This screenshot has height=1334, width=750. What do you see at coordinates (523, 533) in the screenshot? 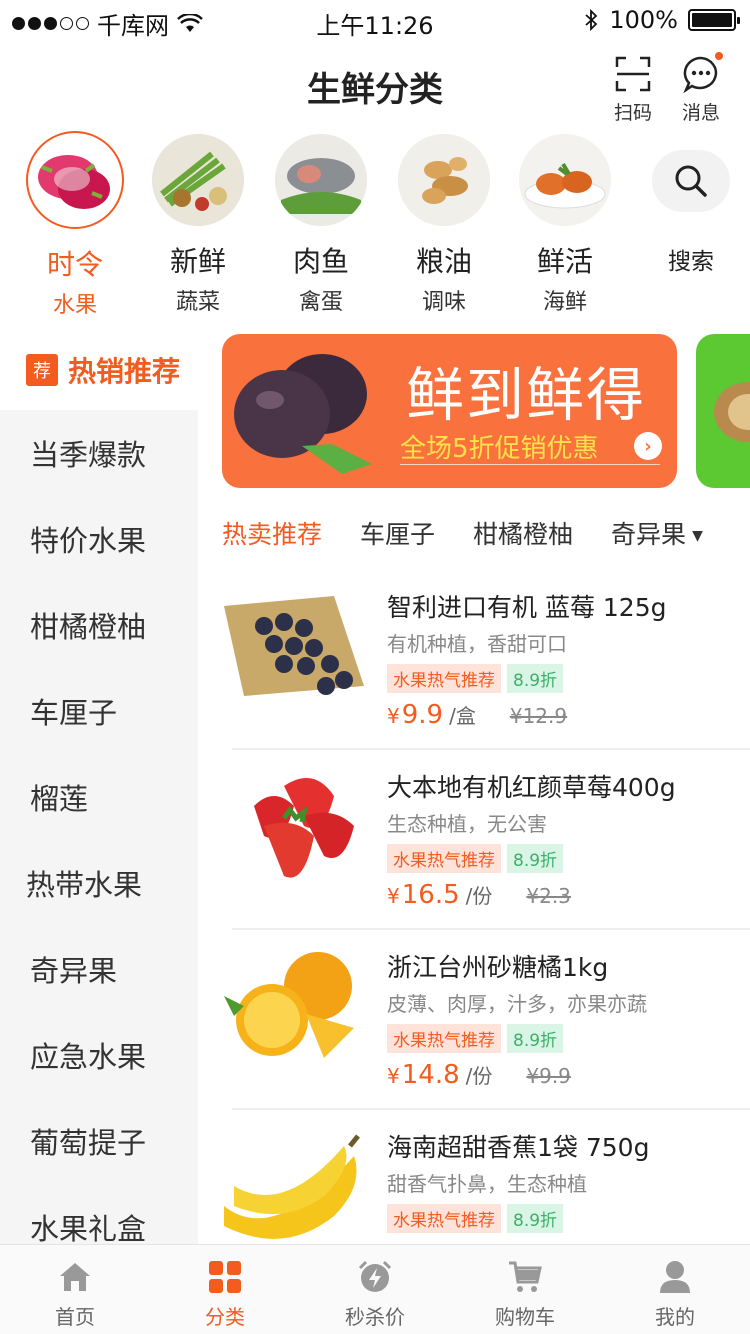
I see `tab-citrus: 柑橘橙柚` at bounding box center [523, 533].